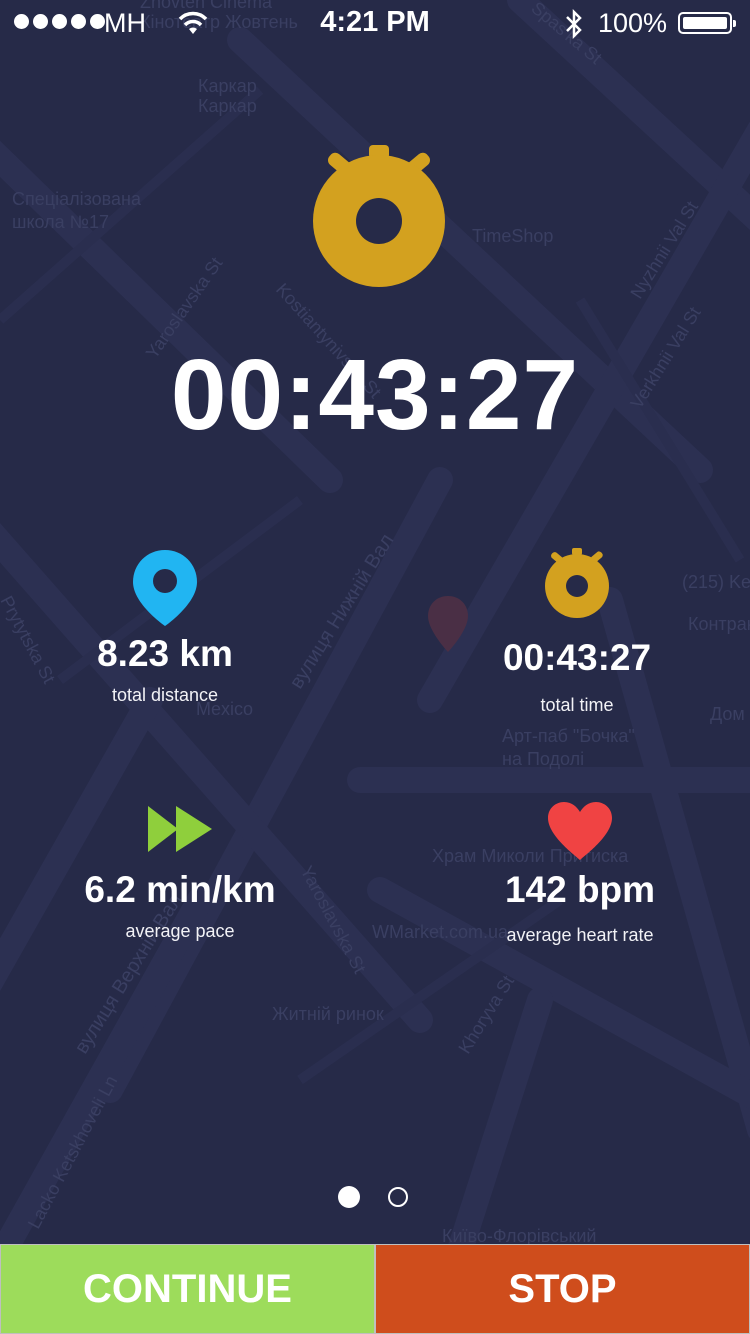 This screenshot has height=1334, width=750. What do you see at coordinates (727, 714) in the screenshot?
I see `map-label: Дом` at bounding box center [727, 714].